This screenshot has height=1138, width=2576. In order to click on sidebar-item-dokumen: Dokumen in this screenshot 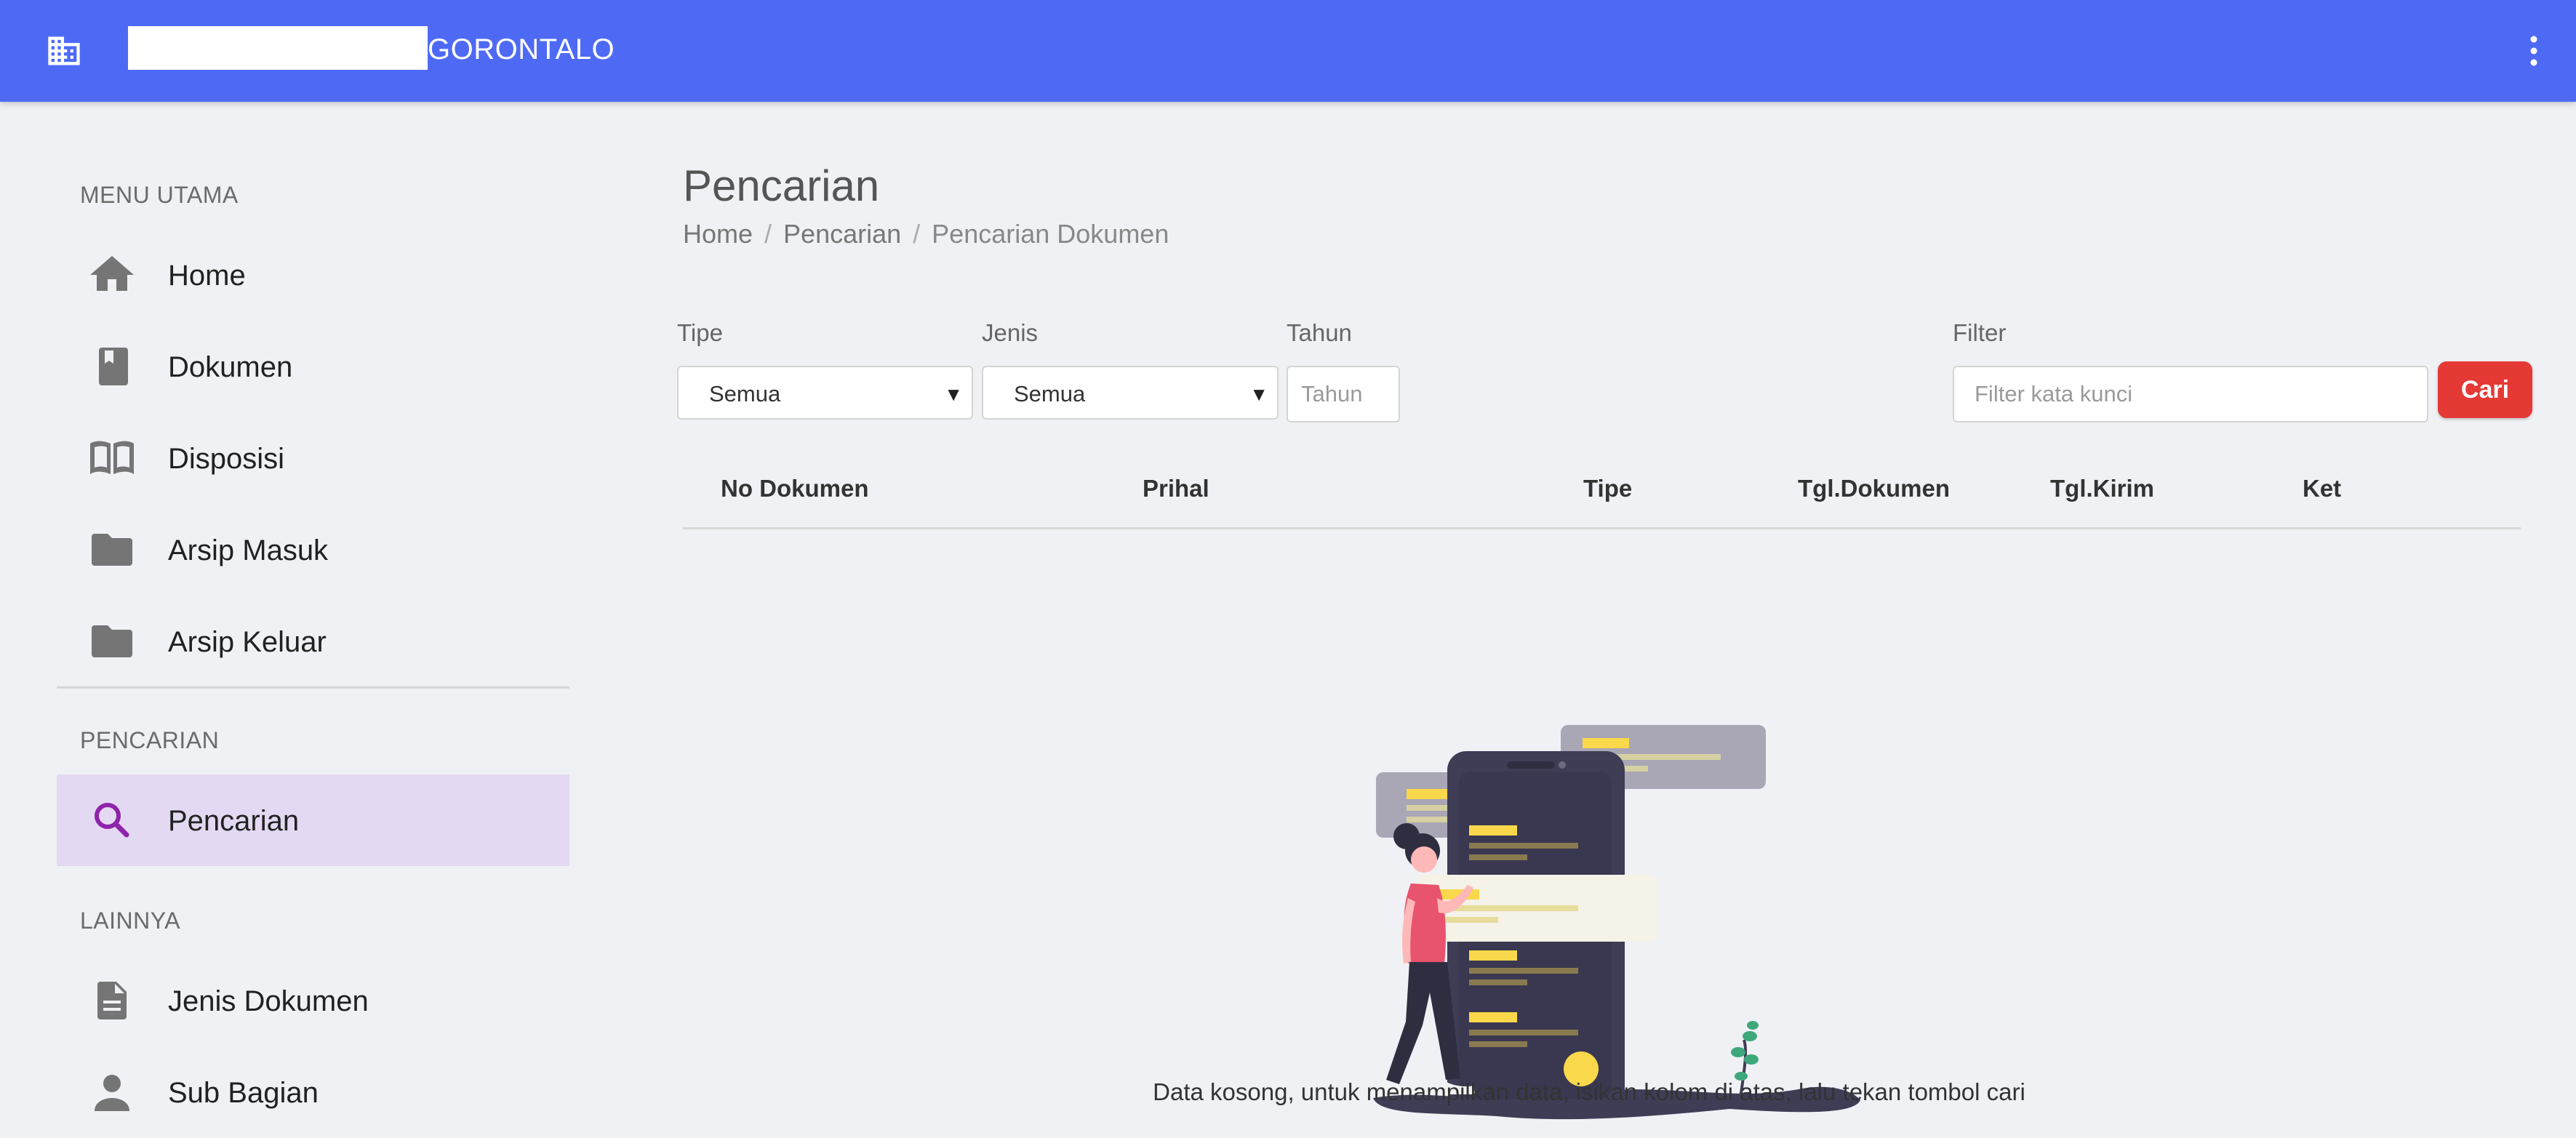, I will do `click(313, 366)`.